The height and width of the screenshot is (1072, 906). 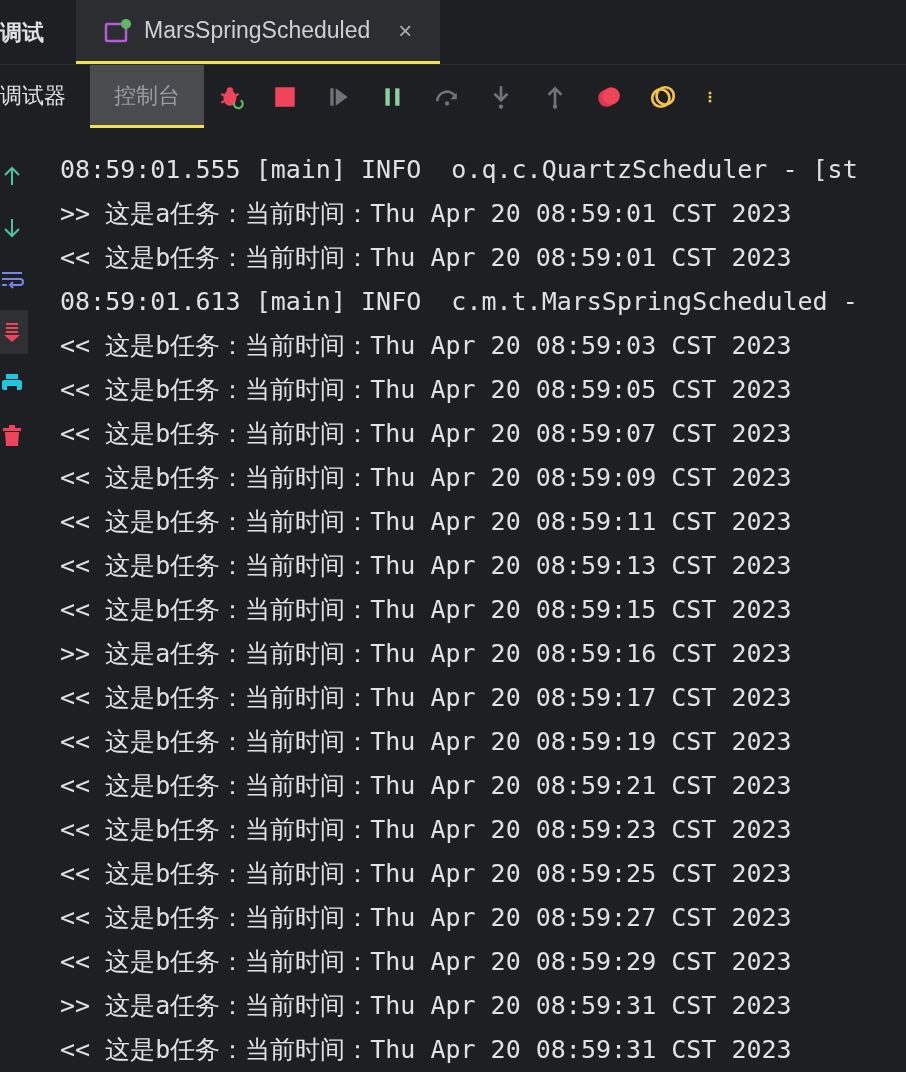 I want to click on log-line: << 这是b任务：当前时间：Thu Apr 20 08:59:07 CST 2023, so click(x=426, y=434).